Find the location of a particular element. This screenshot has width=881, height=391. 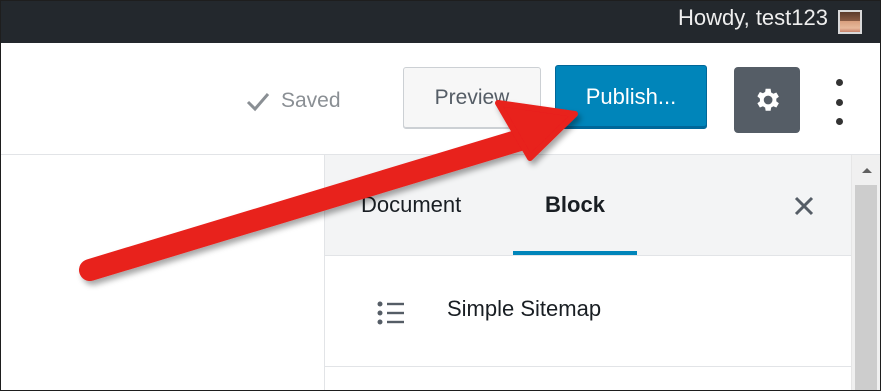

saved-label: Saved is located at coordinates (311, 100).